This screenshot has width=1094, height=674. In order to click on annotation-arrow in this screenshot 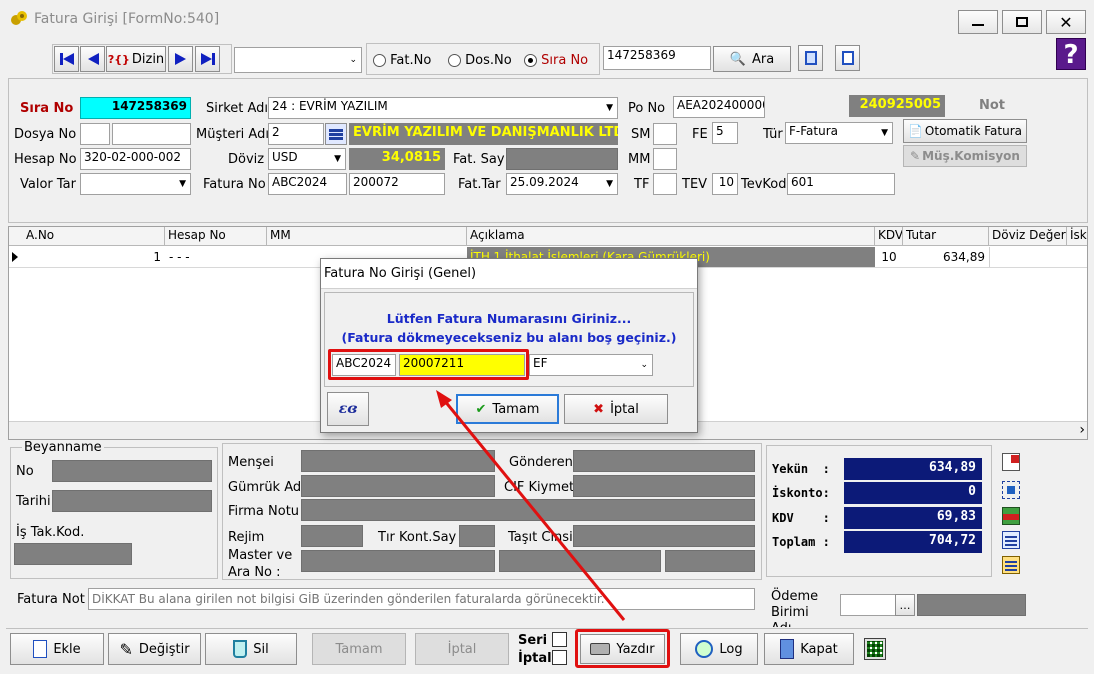, I will do `click(531, 505)`.